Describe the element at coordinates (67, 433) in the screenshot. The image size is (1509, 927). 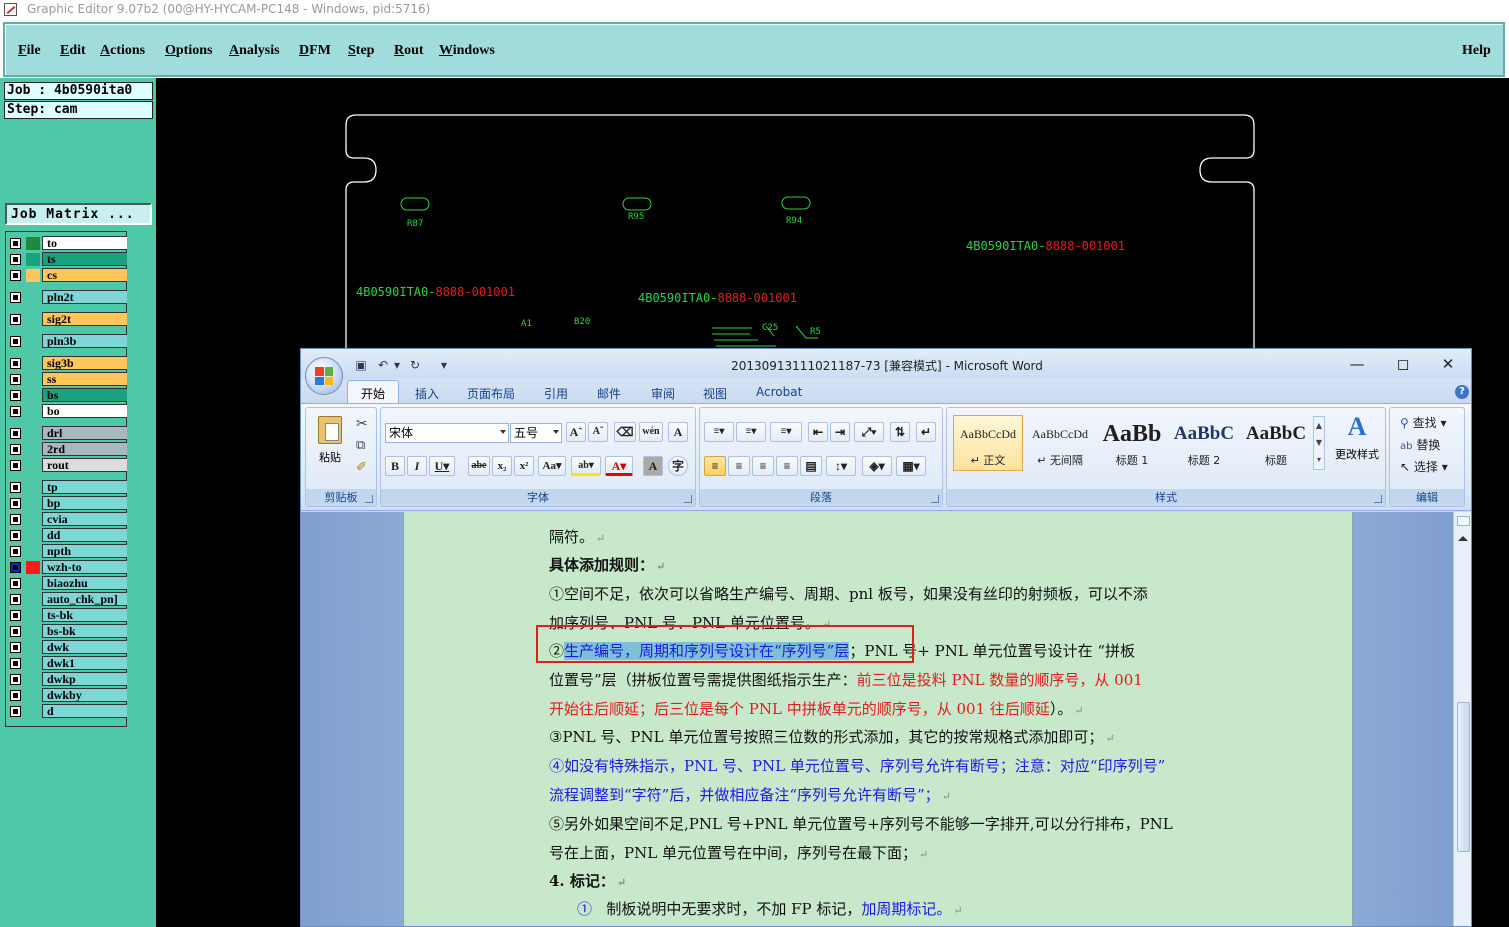
I see `layer-row-drl: drl` at that location.